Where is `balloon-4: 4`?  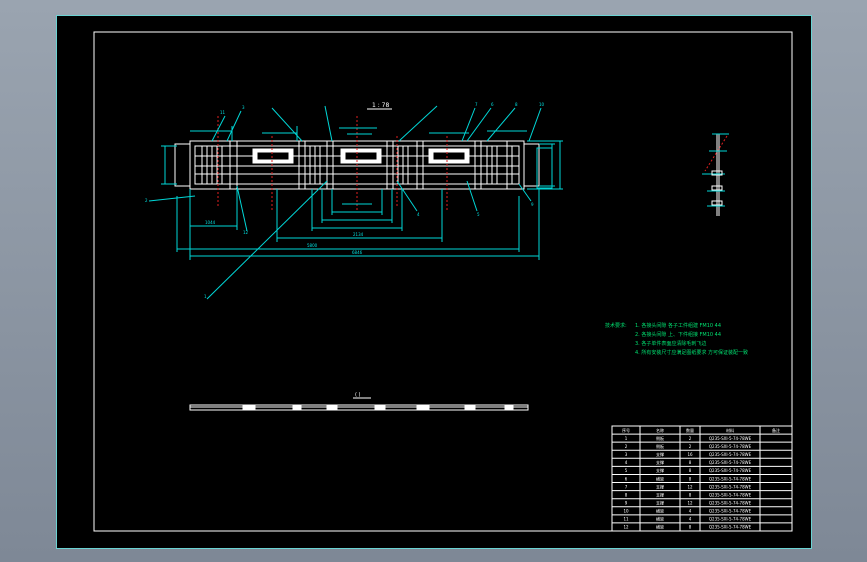 balloon-4: 4 is located at coordinates (418, 214).